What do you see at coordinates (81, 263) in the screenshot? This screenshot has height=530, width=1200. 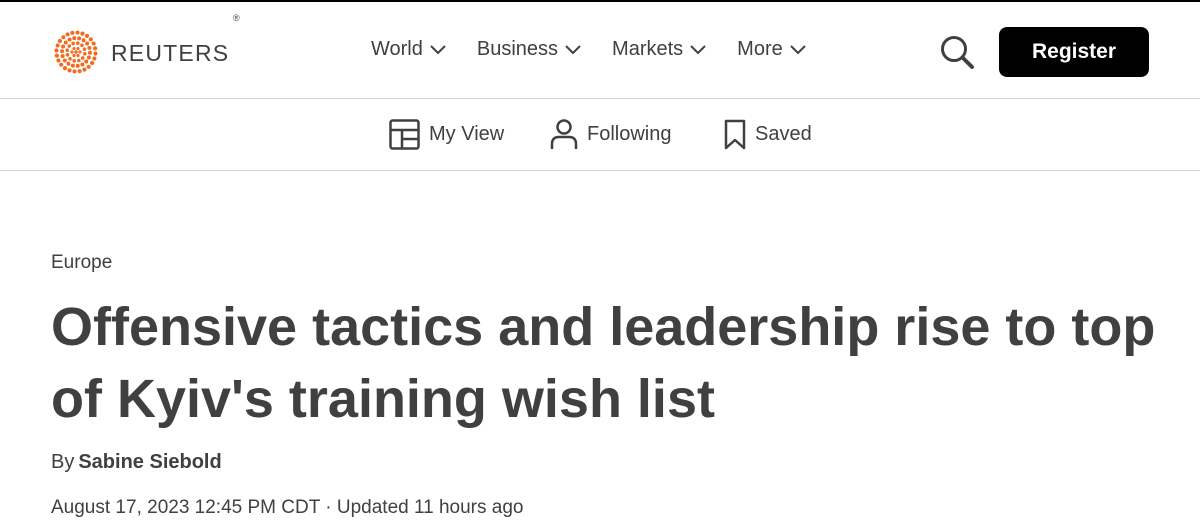 I see `article-category: Europe` at bounding box center [81, 263].